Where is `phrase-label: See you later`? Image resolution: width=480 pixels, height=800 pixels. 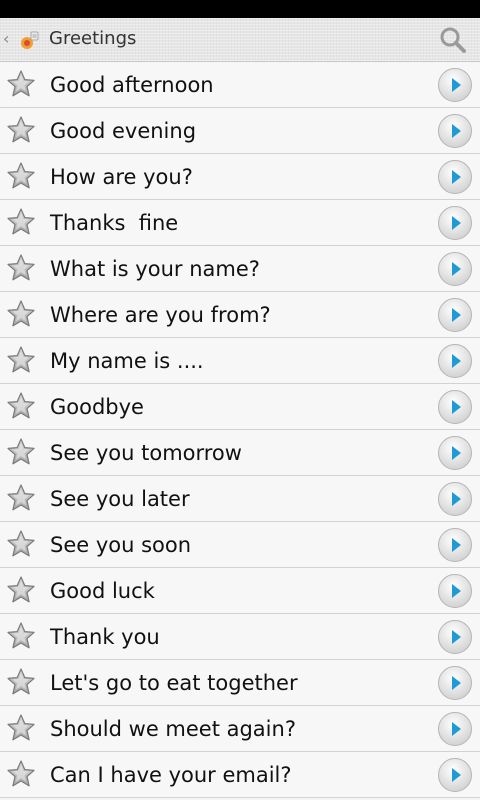 phrase-label: See you later is located at coordinates (120, 499).